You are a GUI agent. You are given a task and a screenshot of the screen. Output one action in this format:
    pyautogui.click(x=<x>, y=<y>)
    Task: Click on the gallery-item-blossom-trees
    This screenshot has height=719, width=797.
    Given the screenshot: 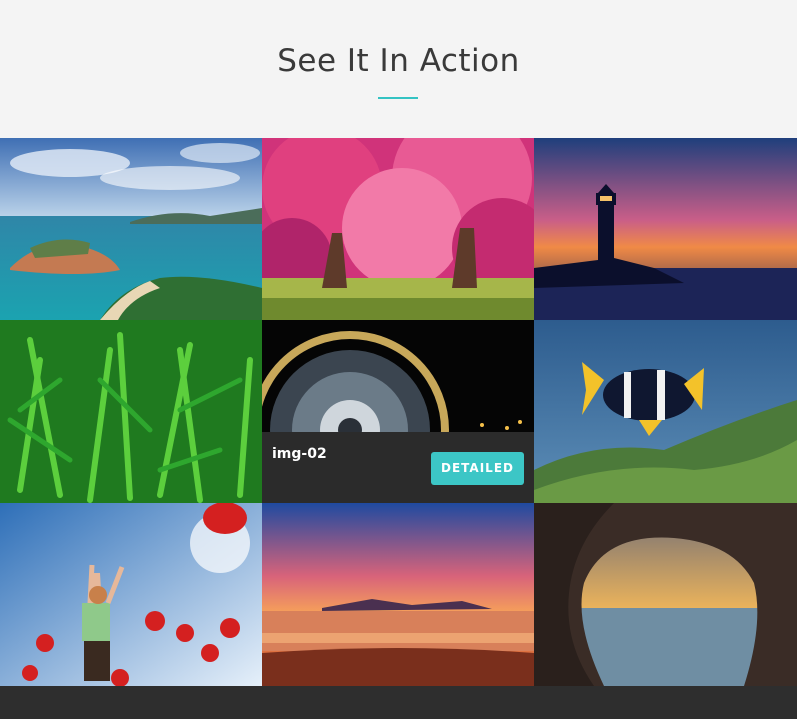 What is the action you would take?
    pyautogui.click(x=398, y=229)
    